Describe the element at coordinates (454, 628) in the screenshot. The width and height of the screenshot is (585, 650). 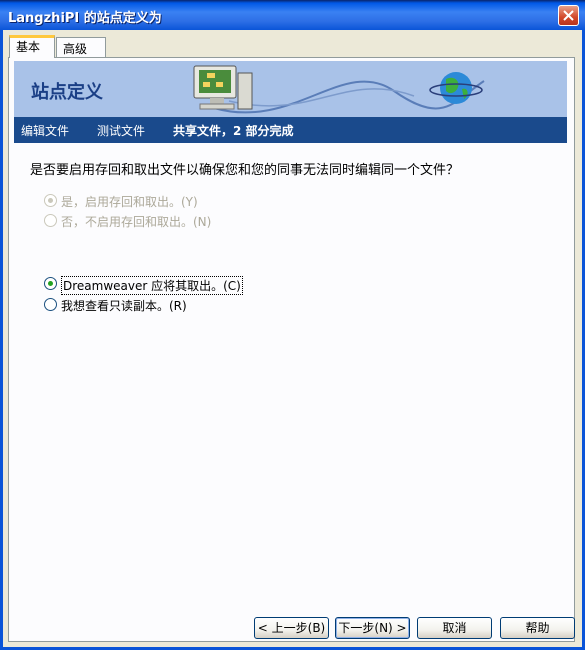
I see `cancel-button: 取消` at that location.